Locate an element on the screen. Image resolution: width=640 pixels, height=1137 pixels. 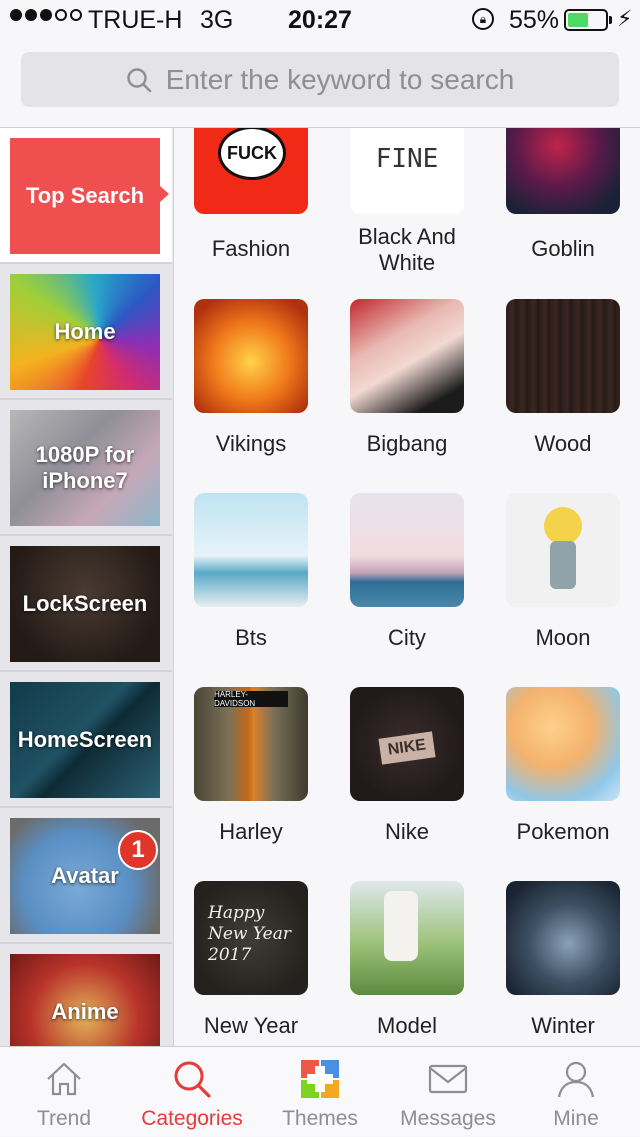
tab-bar: Trend Categories Themes Messages Mine is located at coordinates (320, 1091).